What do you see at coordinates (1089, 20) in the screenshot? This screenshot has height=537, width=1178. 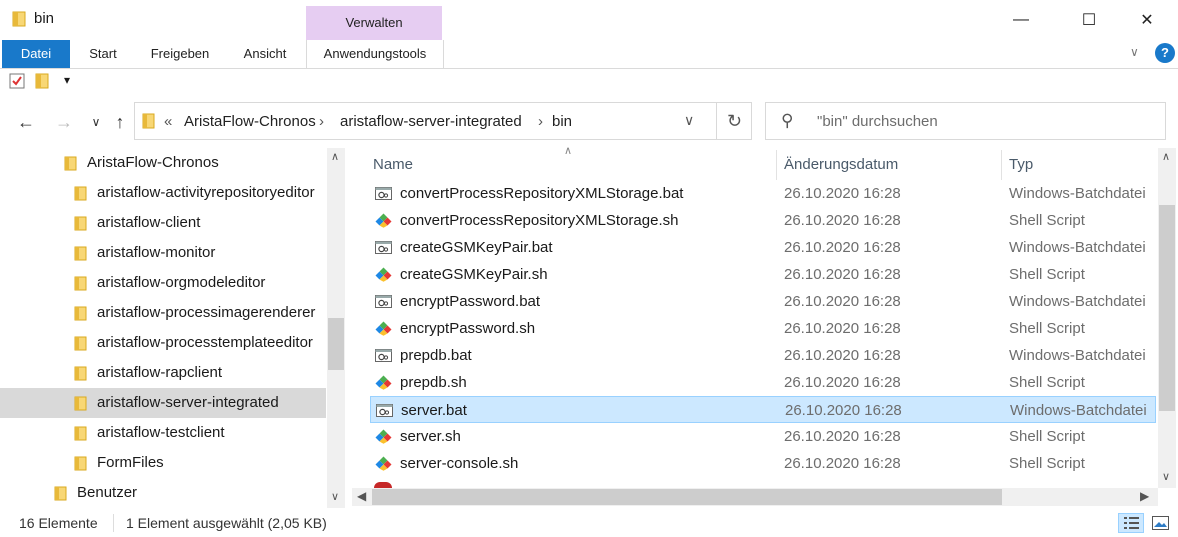 I see `maximize-button: ☐` at bounding box center [1089, 20].